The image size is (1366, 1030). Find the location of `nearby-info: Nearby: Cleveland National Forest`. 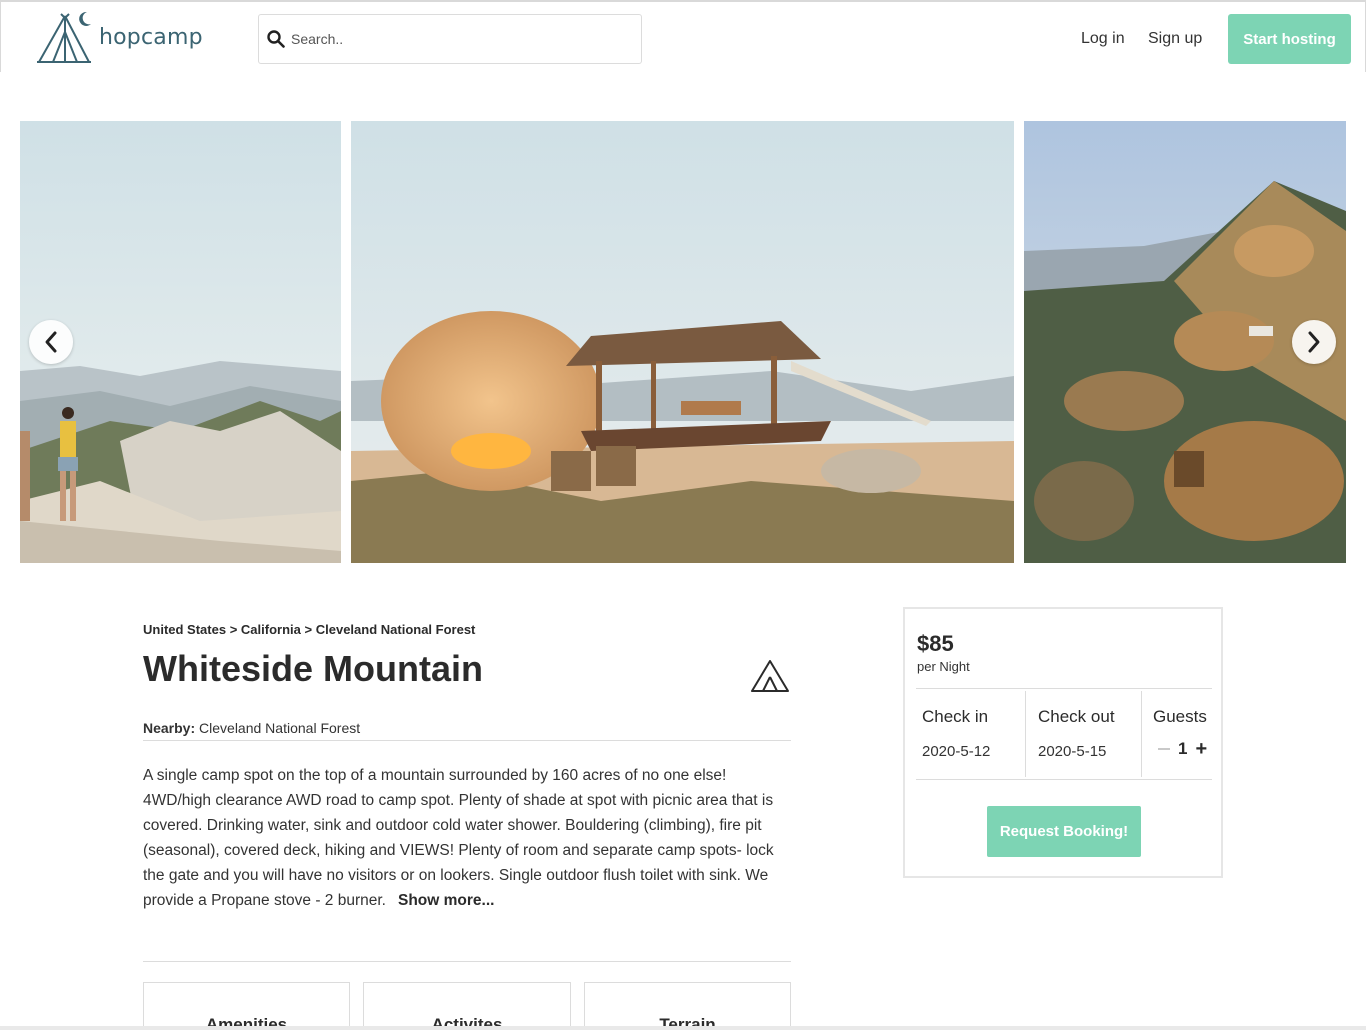

nearby-info: Nearby: Cleveland National Forest is located at coordinates (251, 728).